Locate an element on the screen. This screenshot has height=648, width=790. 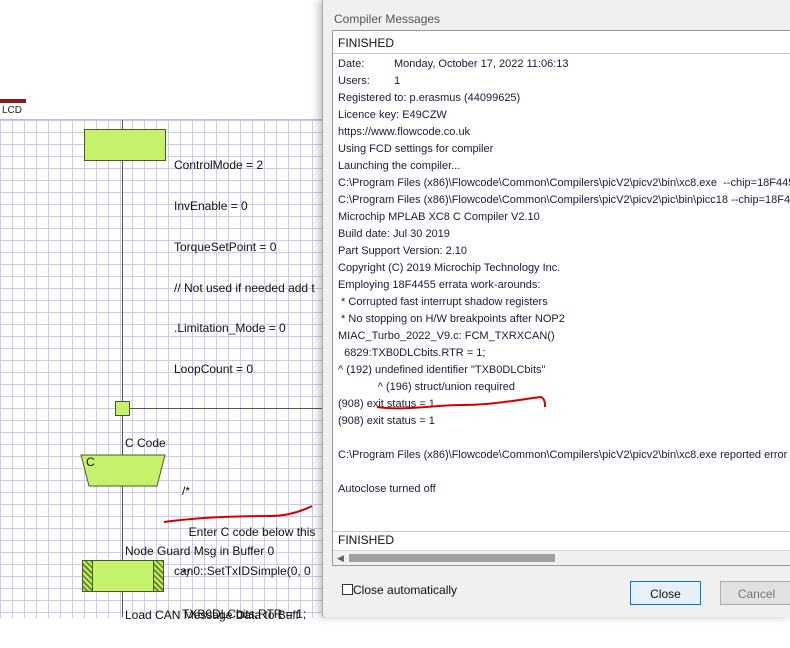
calc-line: .Limitation_Mode = 0 is located at coordinates (230, 328).